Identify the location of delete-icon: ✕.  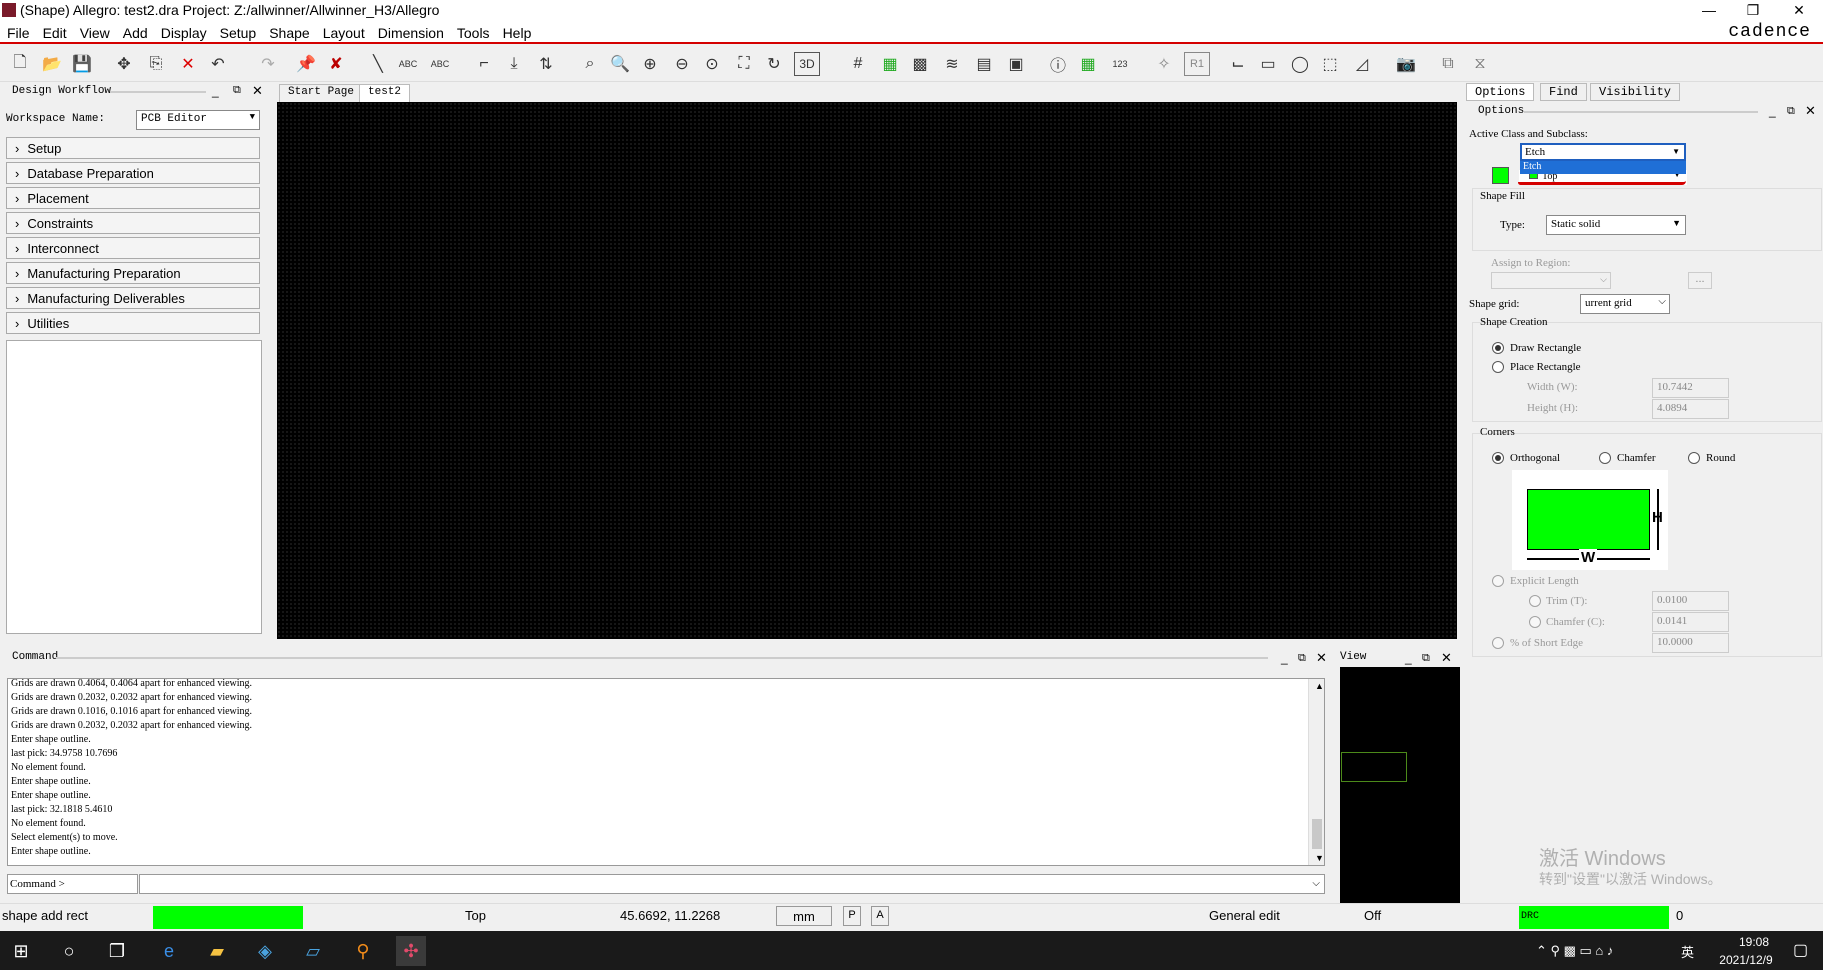
(188, 64).